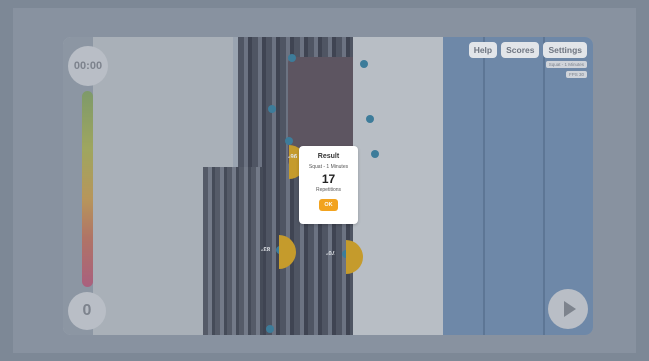  Describe the element at coordinates (328, 167) in the screenshot. I see `modal-subtitle: Squat - 1 Minutes` at that location.